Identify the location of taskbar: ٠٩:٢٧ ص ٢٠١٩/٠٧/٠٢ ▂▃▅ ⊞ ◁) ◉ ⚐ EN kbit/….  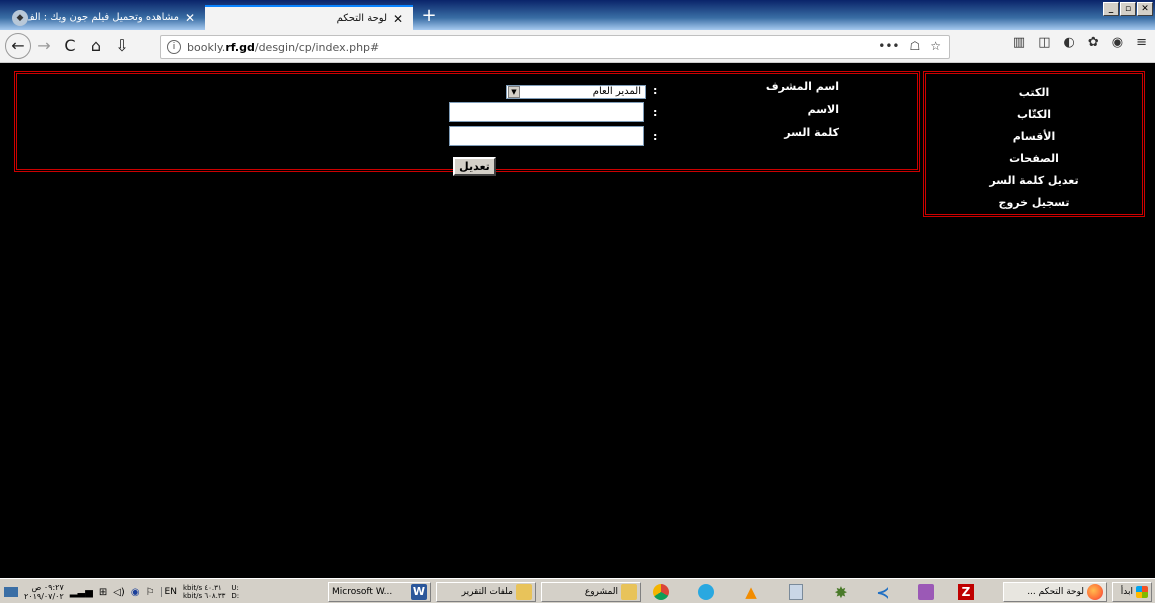
(577, 590).